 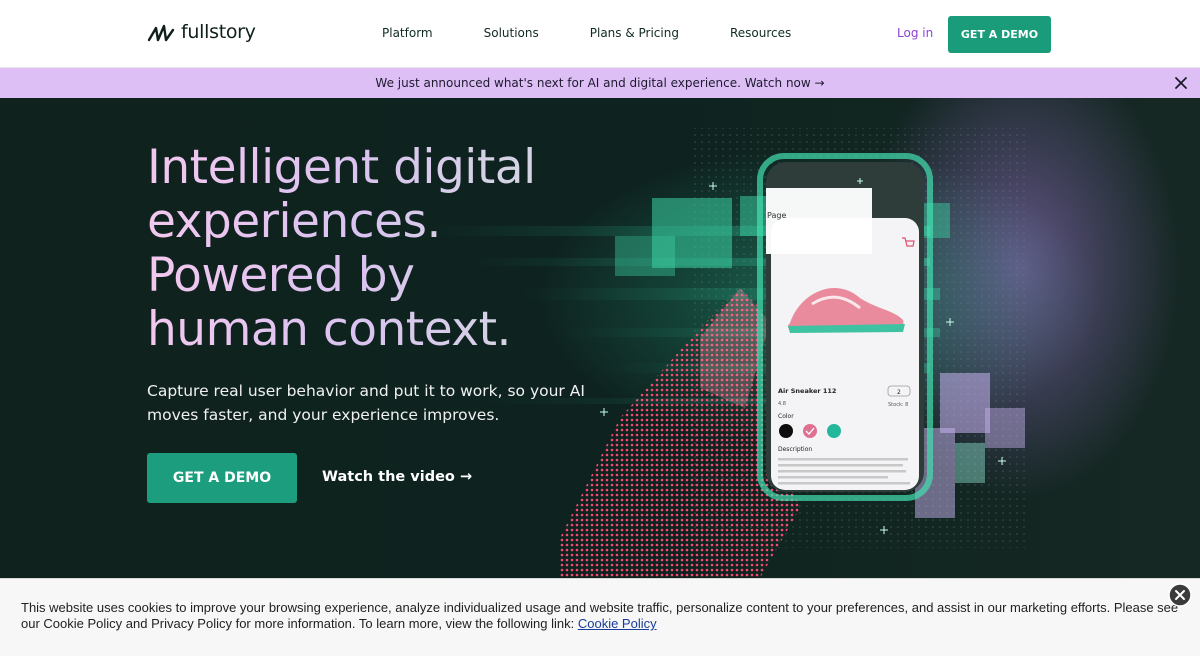 I want to click on close-icon, so click(x=1181, y=83).